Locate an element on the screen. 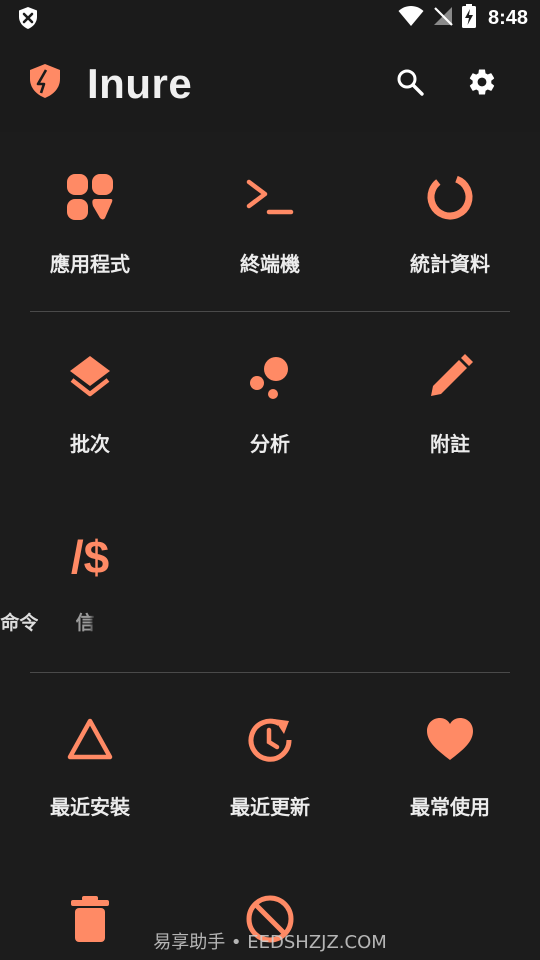  triangle-icon is located at coordinates (90, 739).